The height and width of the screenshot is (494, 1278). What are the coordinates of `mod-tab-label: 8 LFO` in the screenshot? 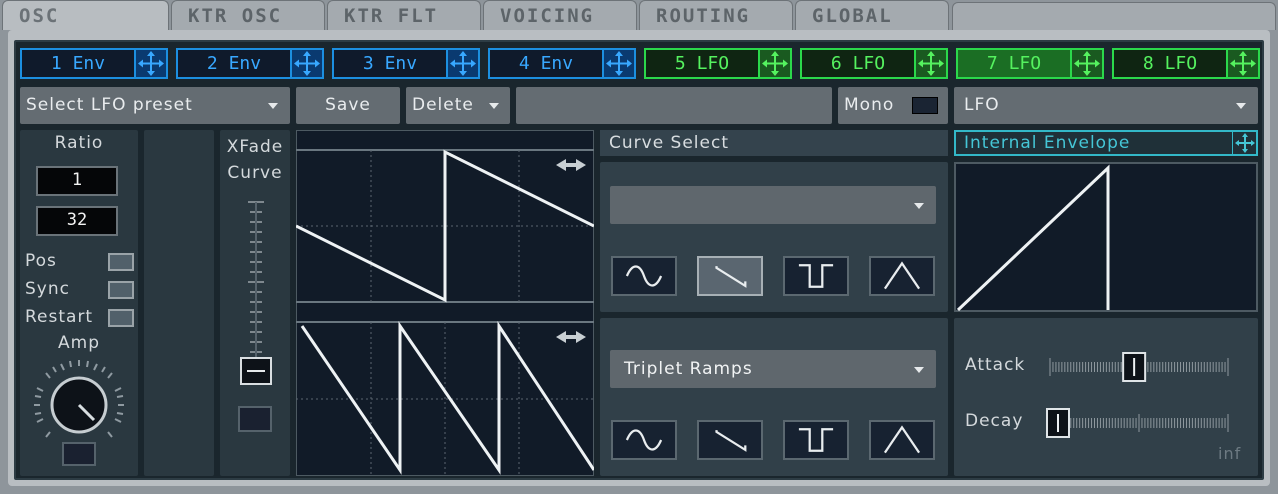 It's located at (1170, 63).